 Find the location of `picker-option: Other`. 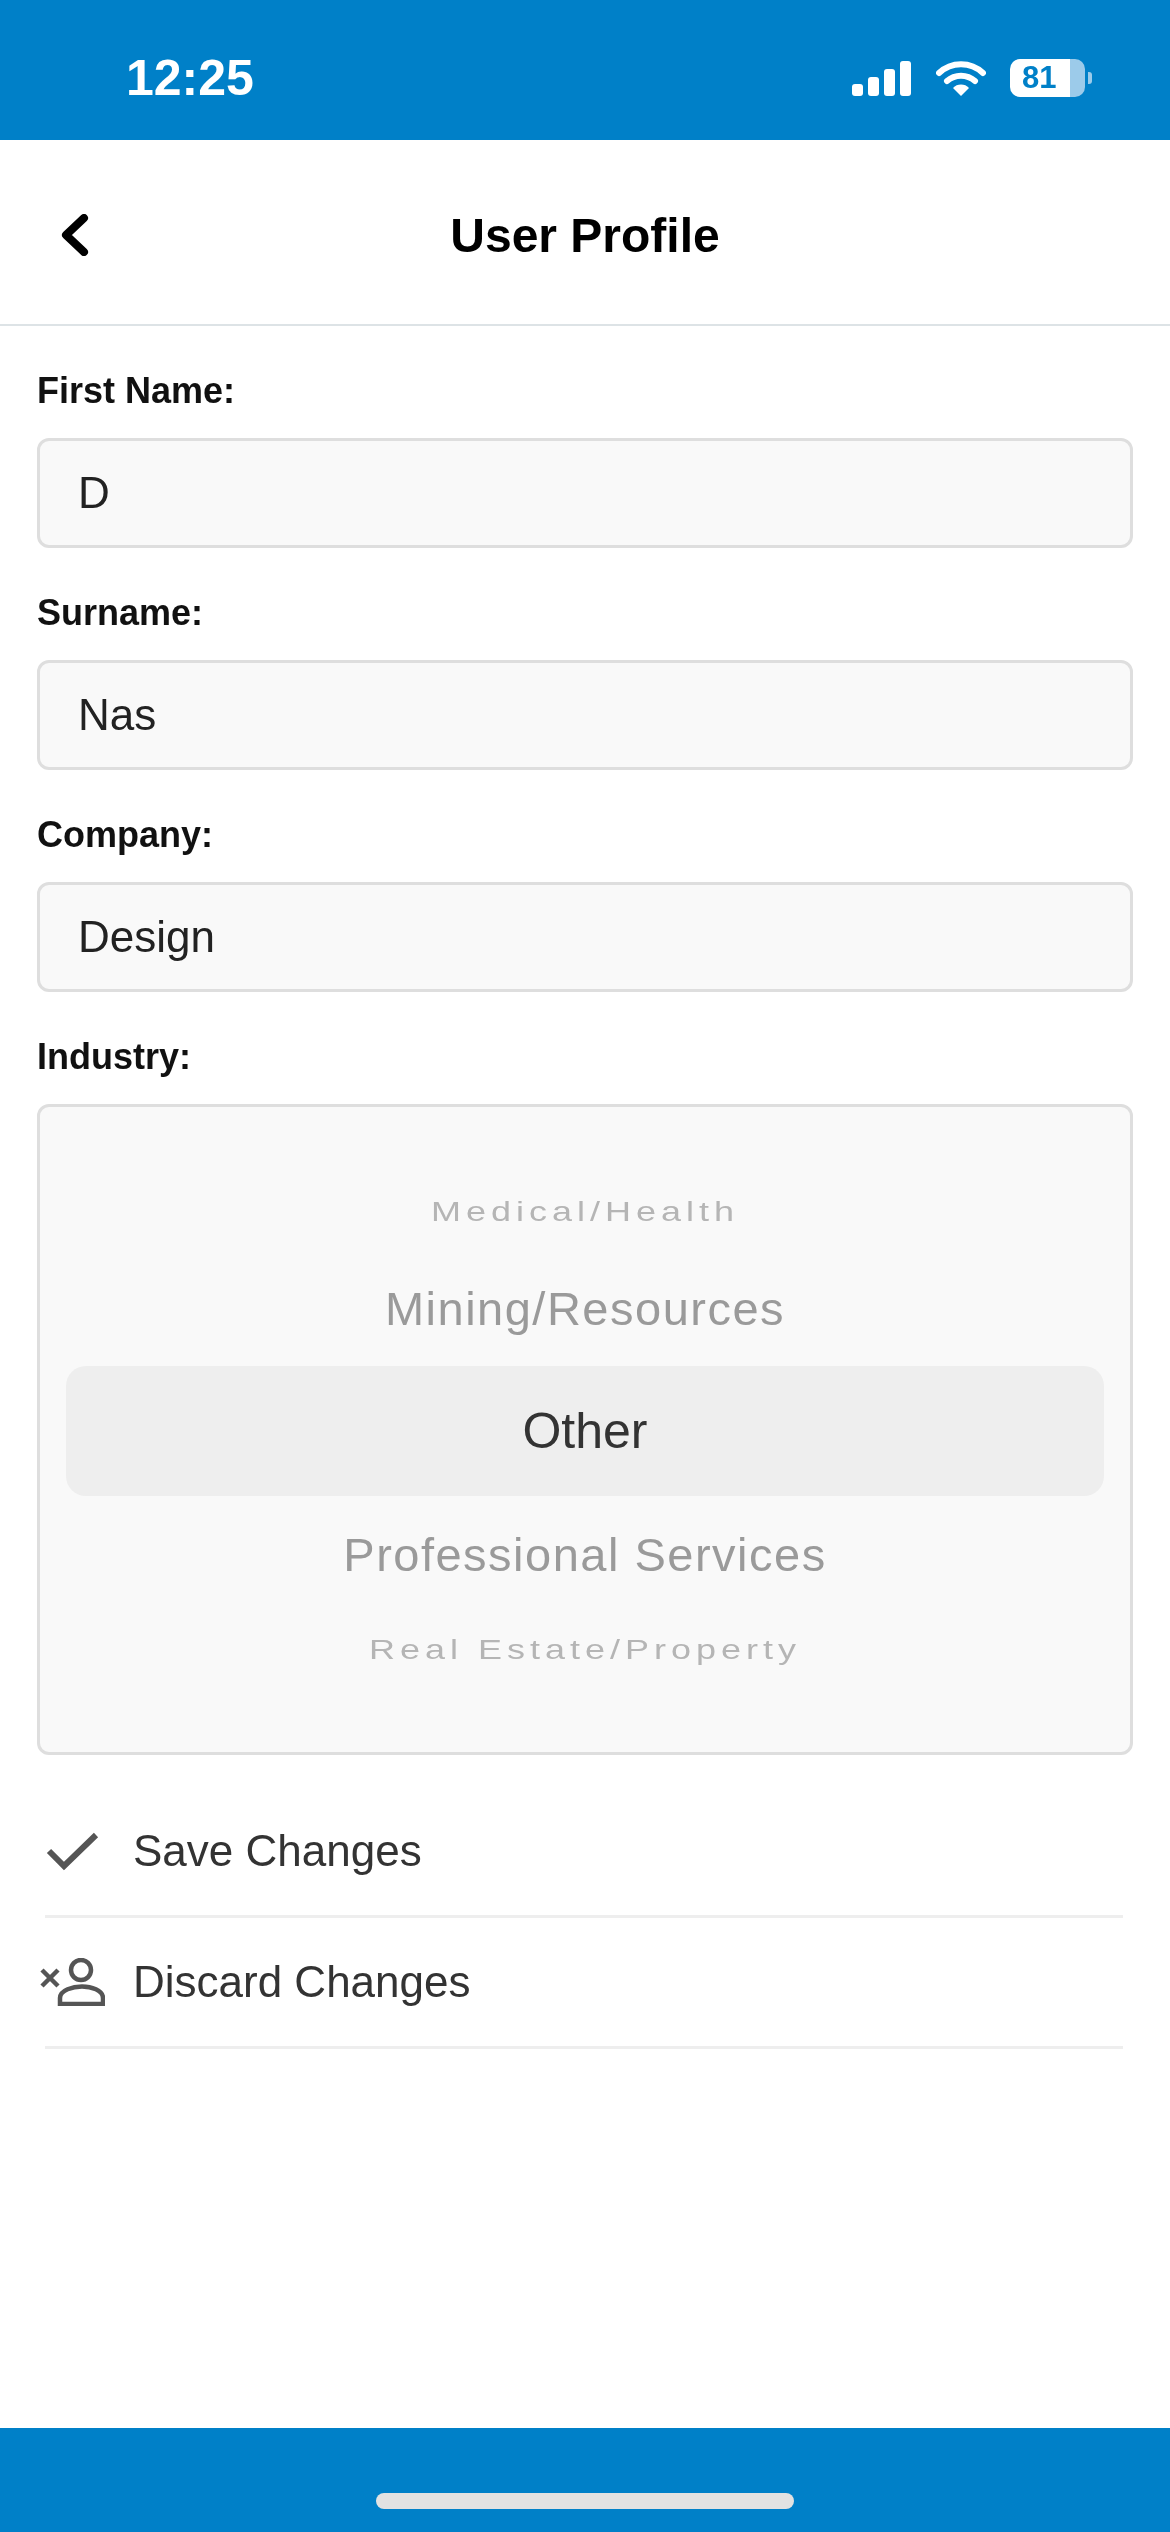

picker-option: Other is located at coordinates (585, 1431).